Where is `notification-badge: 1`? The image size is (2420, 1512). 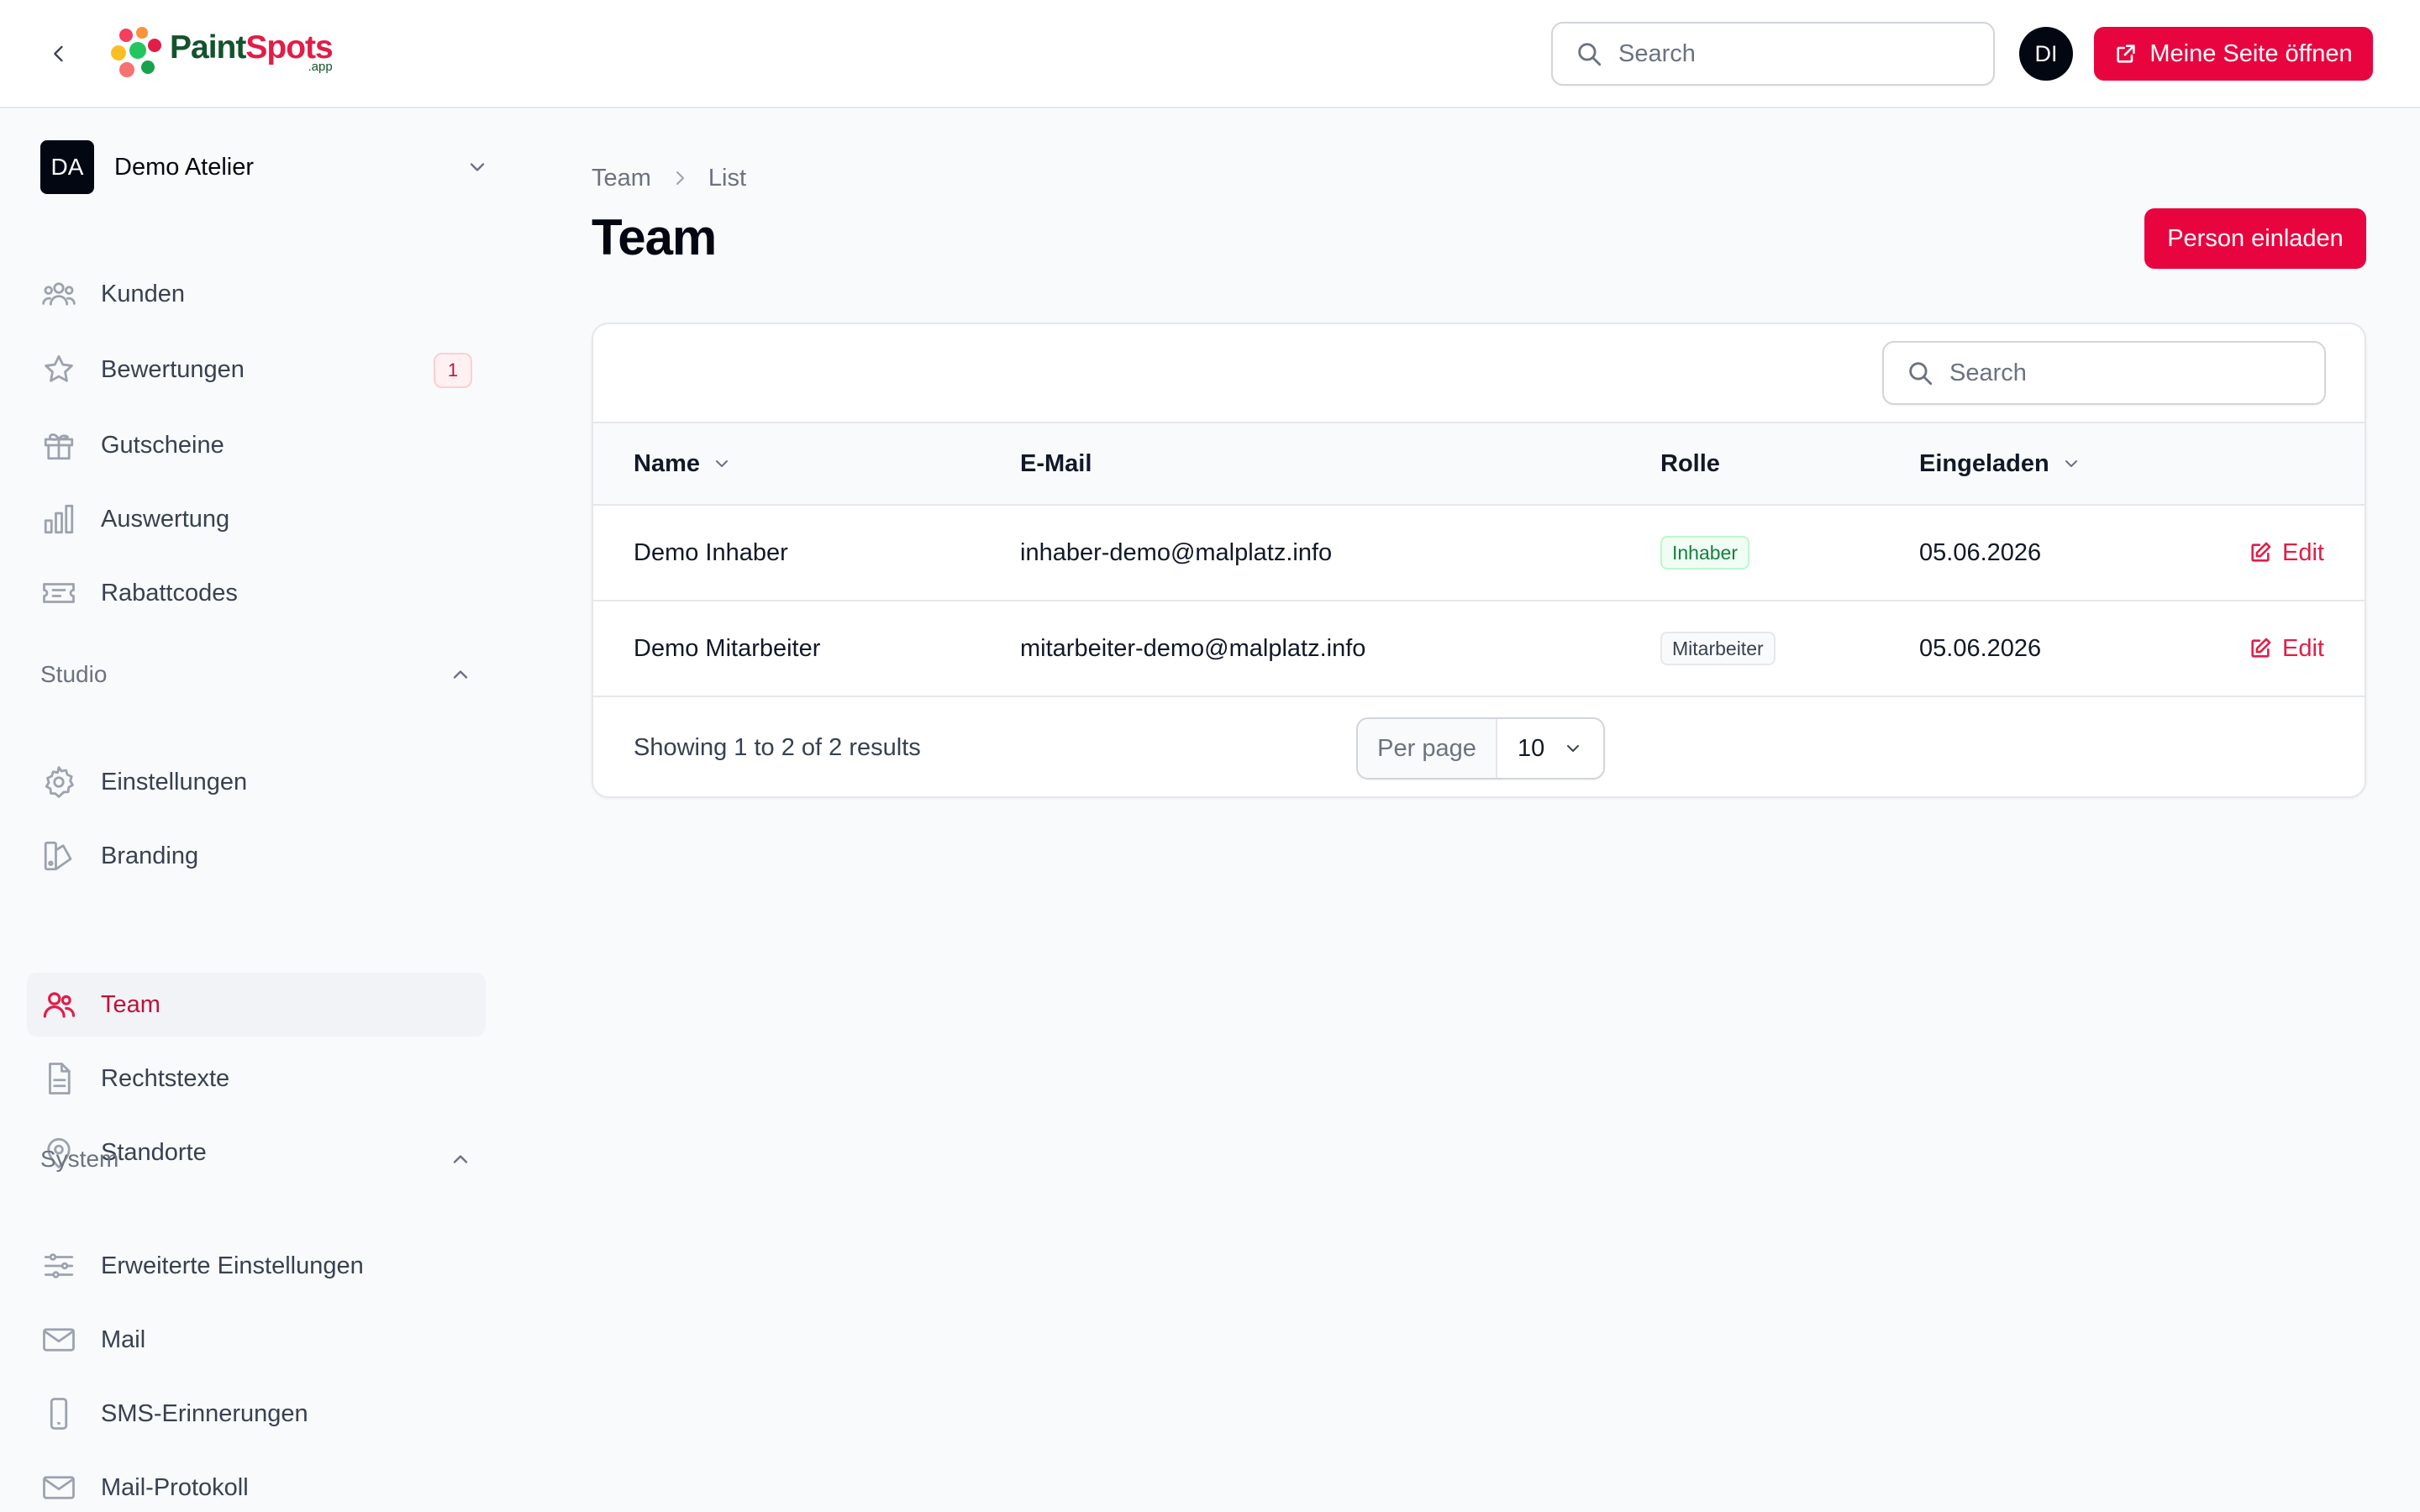
notification-badge: 1 is located at coordinates (453, 370).